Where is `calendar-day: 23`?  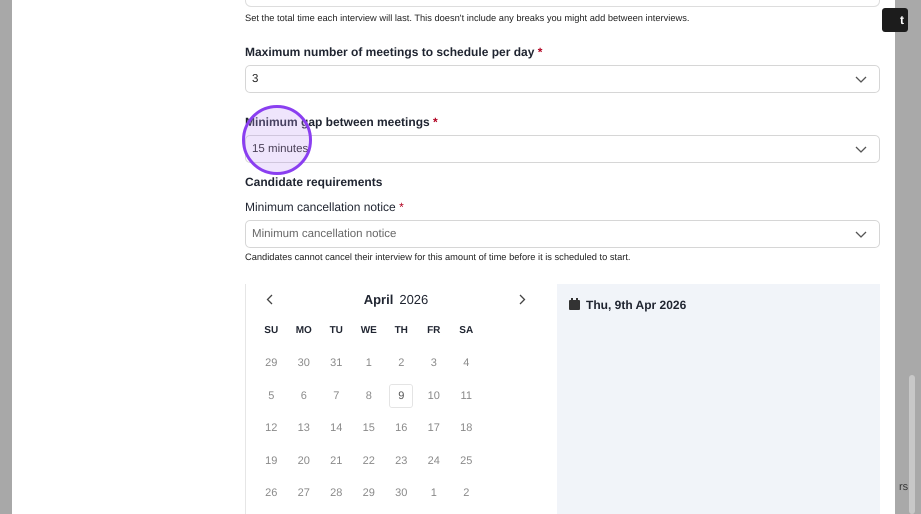
calendar-day: 23 is located at coordinates (401, 460).